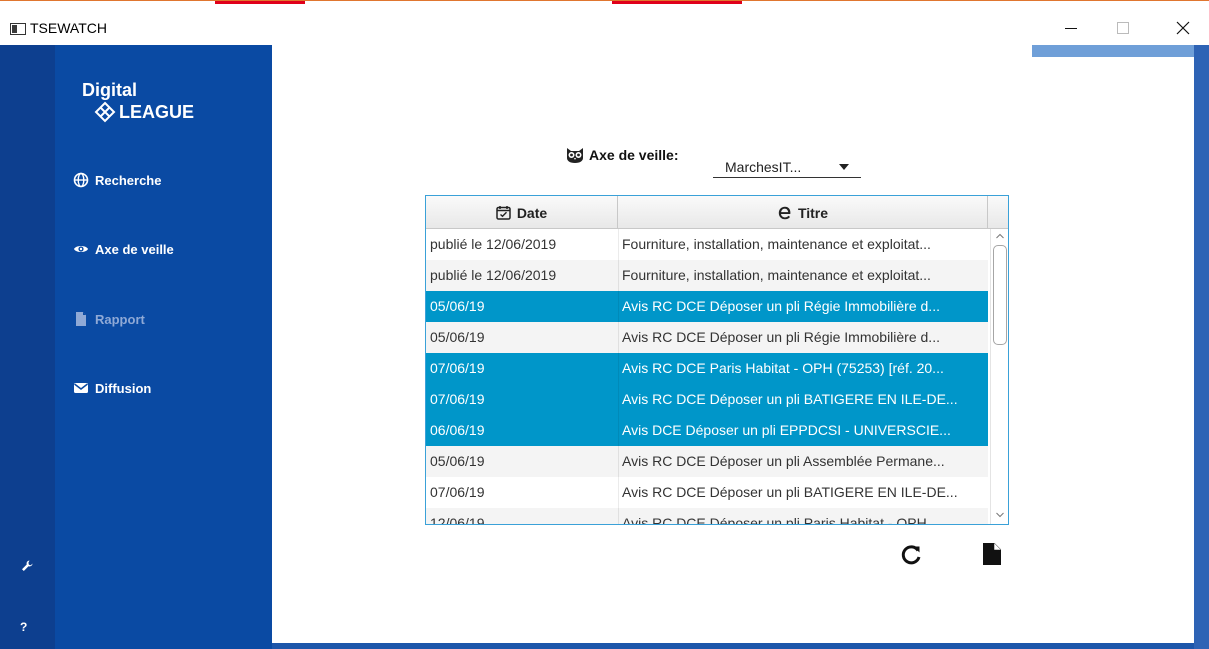 The height and width of the screenshot is (649, 1209). Describe the element at coordinates (992, 554) in the screenshot. I see `export-file-icon` at that location.